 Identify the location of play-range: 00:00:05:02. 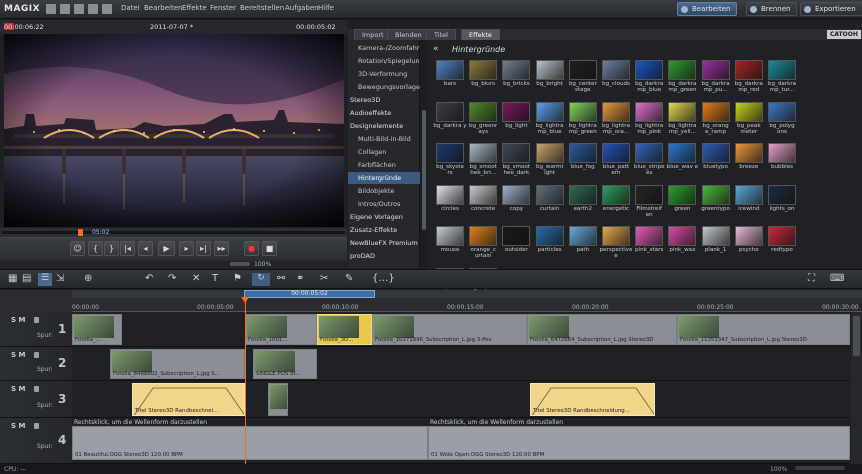
(309, 294).